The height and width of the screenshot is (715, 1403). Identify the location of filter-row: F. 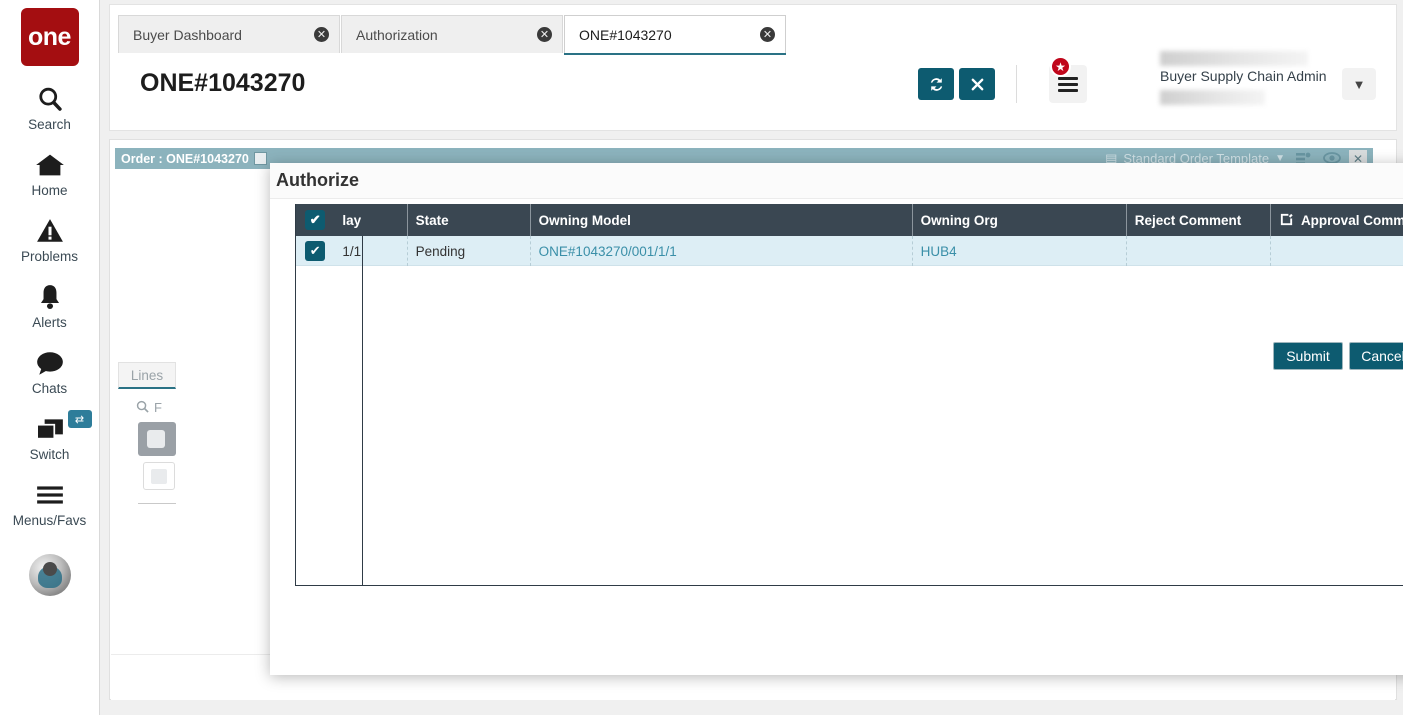
(149, 408).